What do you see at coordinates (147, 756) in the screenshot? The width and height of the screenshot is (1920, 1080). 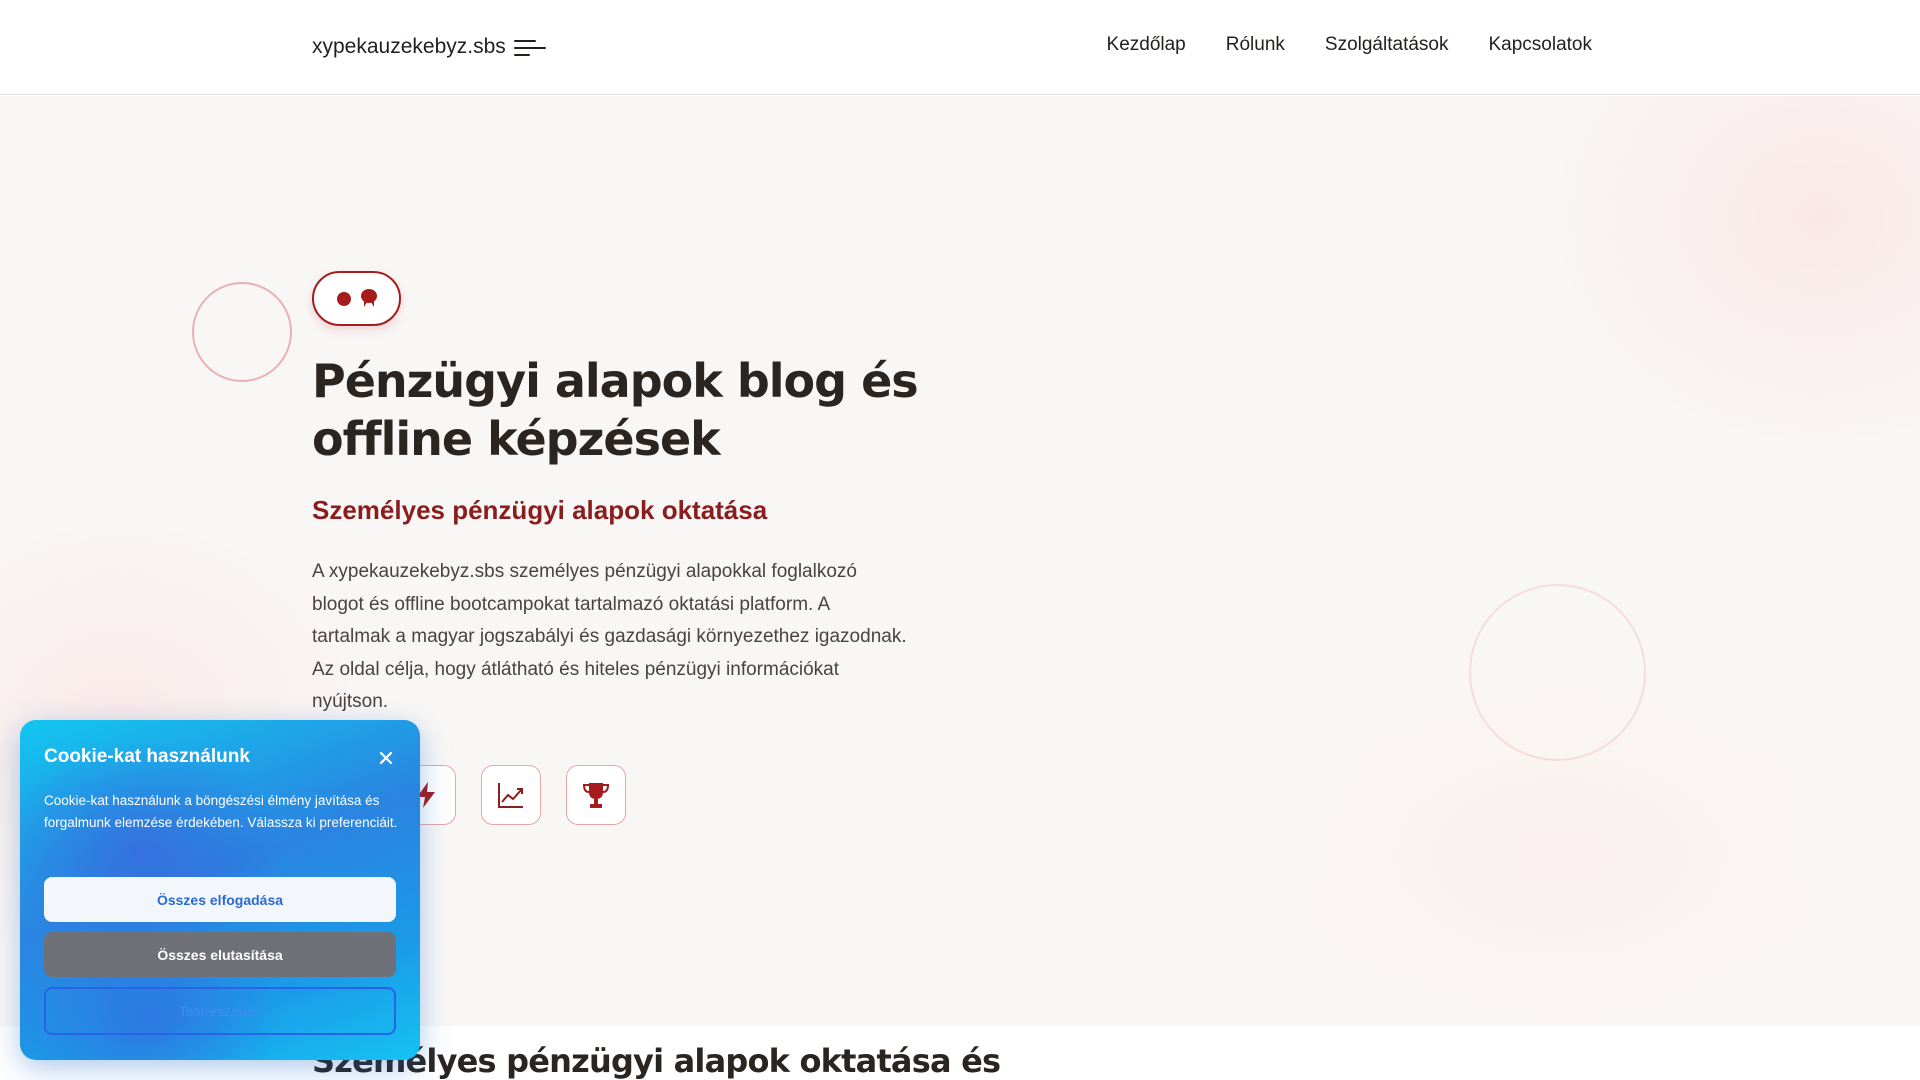 I see `cookie-title: Cookie-kat használunk` at bounding box center [147, 756].